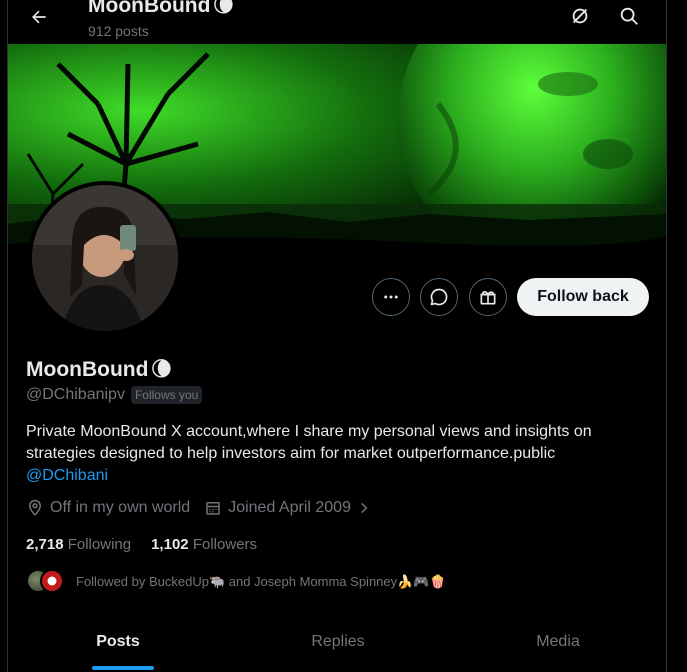  Describe the element at coordinates (149, 8) in the screenshot. I see `header-title-text: MoonBound` at that location.